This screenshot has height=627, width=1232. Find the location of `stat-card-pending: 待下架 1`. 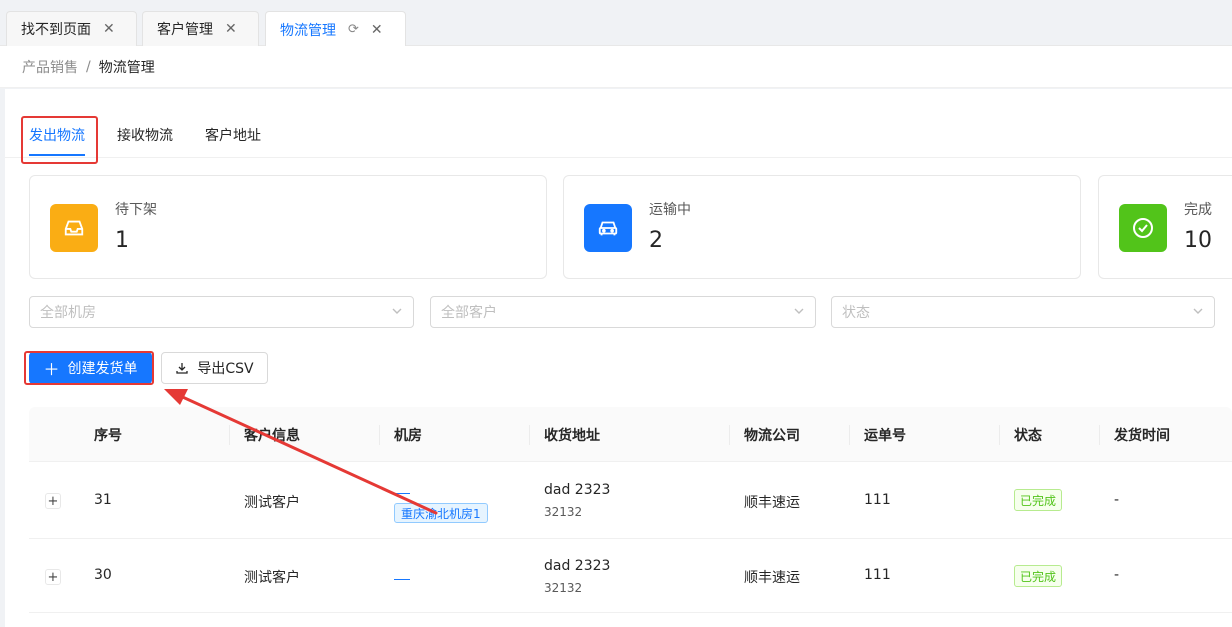

stat-card-pending: 待下架 1 is located at coordinates (288, 227).